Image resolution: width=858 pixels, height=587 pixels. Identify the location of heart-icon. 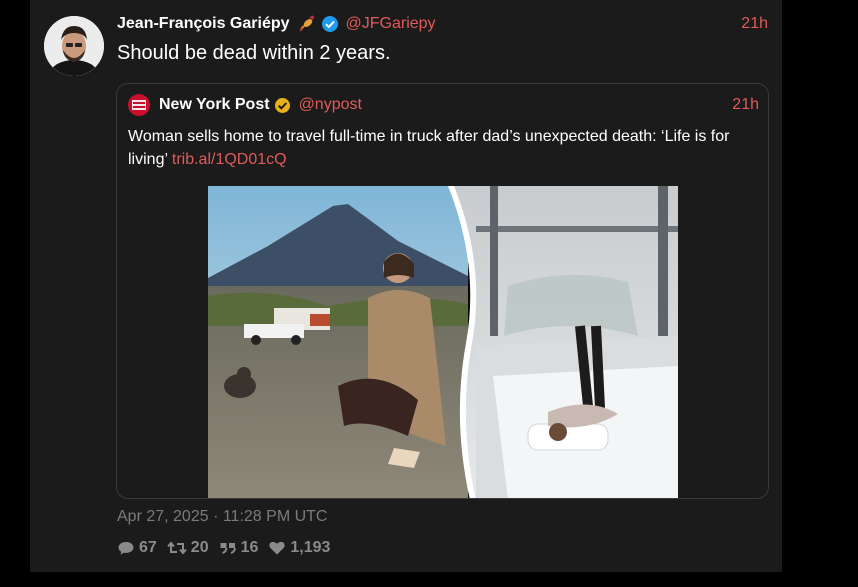
(277, 548).